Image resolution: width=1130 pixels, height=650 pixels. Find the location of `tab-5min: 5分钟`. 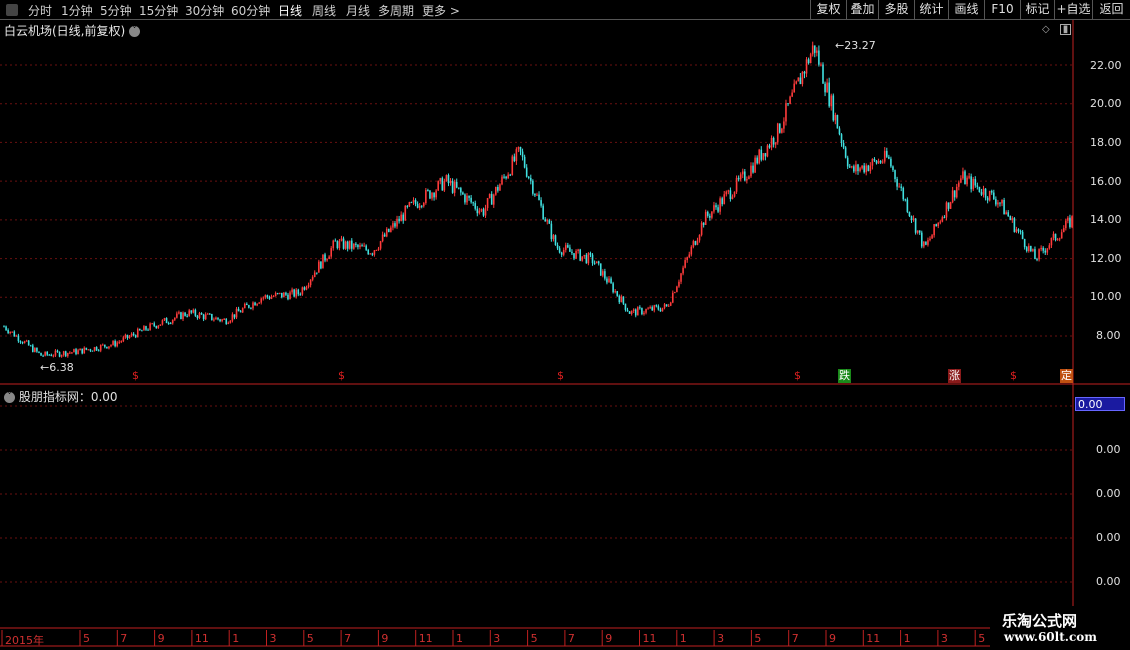

tab-5min: 5分钟 is located at coordinates (116, 10).